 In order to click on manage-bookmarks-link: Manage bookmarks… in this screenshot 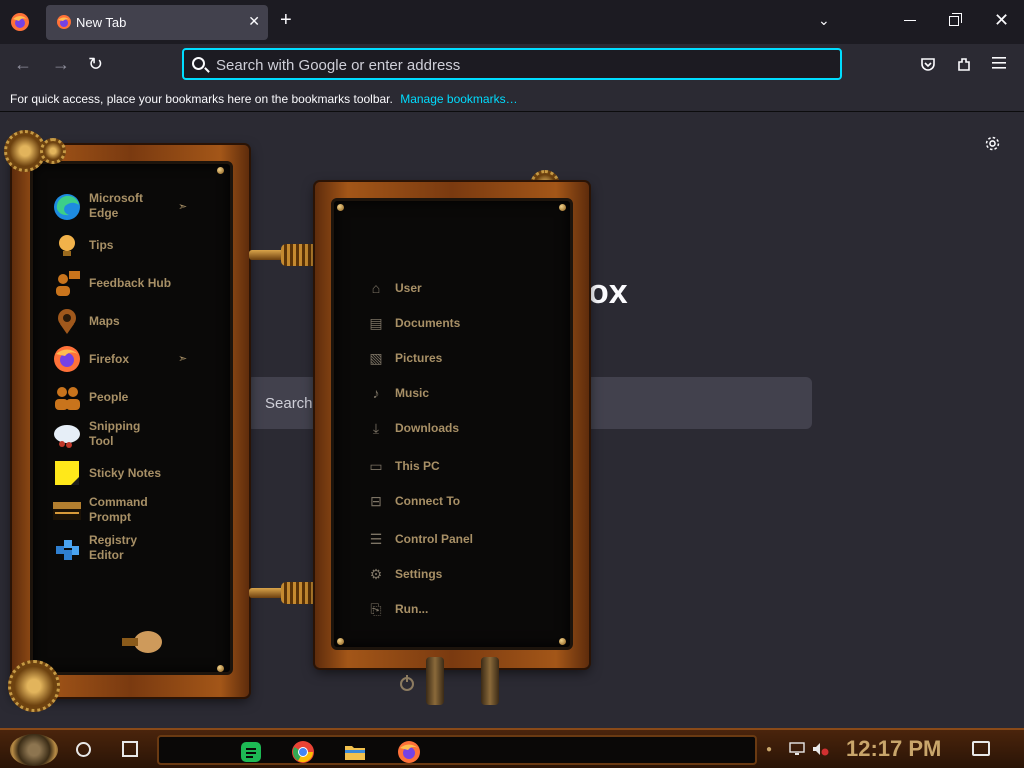, I will do `click(458, 99)`.